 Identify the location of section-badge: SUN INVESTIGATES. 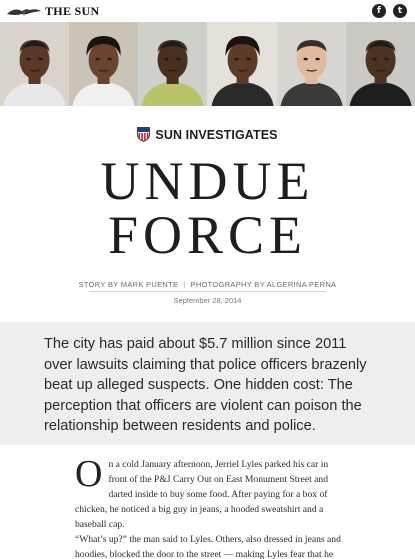
(207, 134).